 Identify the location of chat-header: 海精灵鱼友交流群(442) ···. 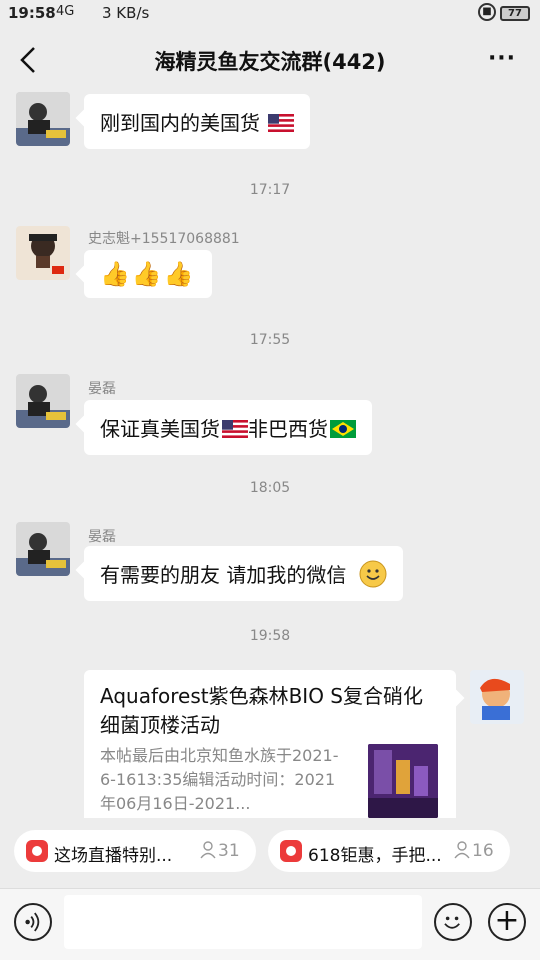
(270, 60).